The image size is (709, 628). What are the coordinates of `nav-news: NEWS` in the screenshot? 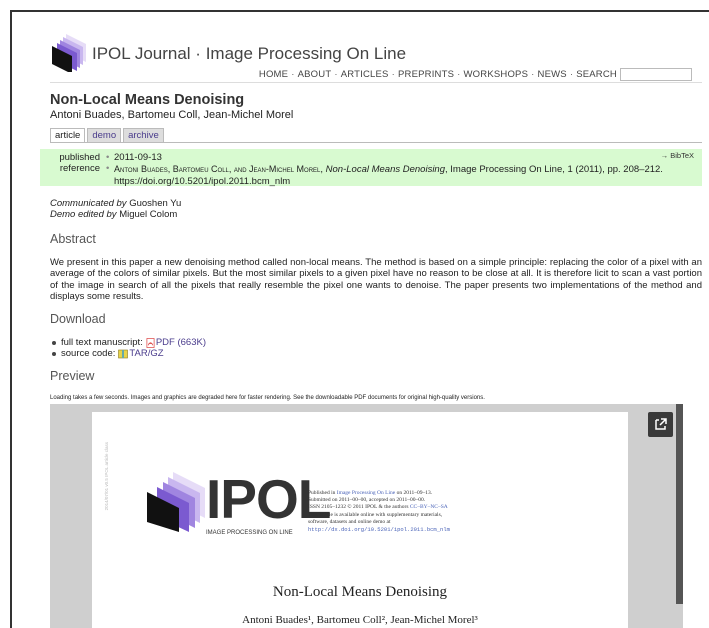 It's located at (552, 74).